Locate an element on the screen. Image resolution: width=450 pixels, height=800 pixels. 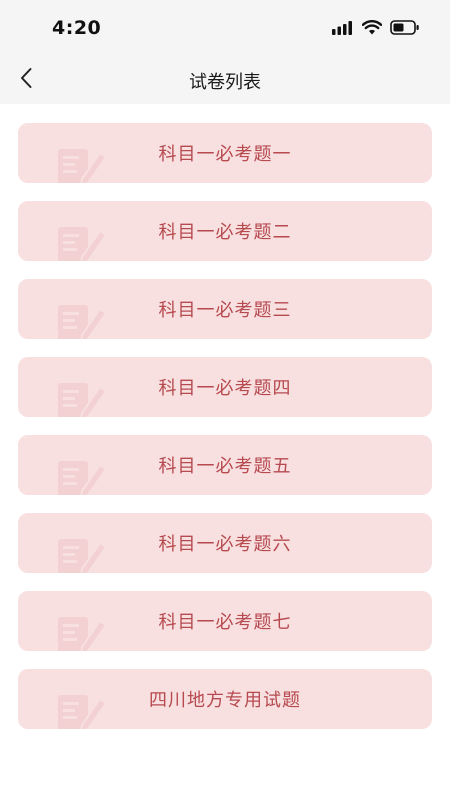
paper-item: 科目一必考题六 is located at coordinates (225, 543).